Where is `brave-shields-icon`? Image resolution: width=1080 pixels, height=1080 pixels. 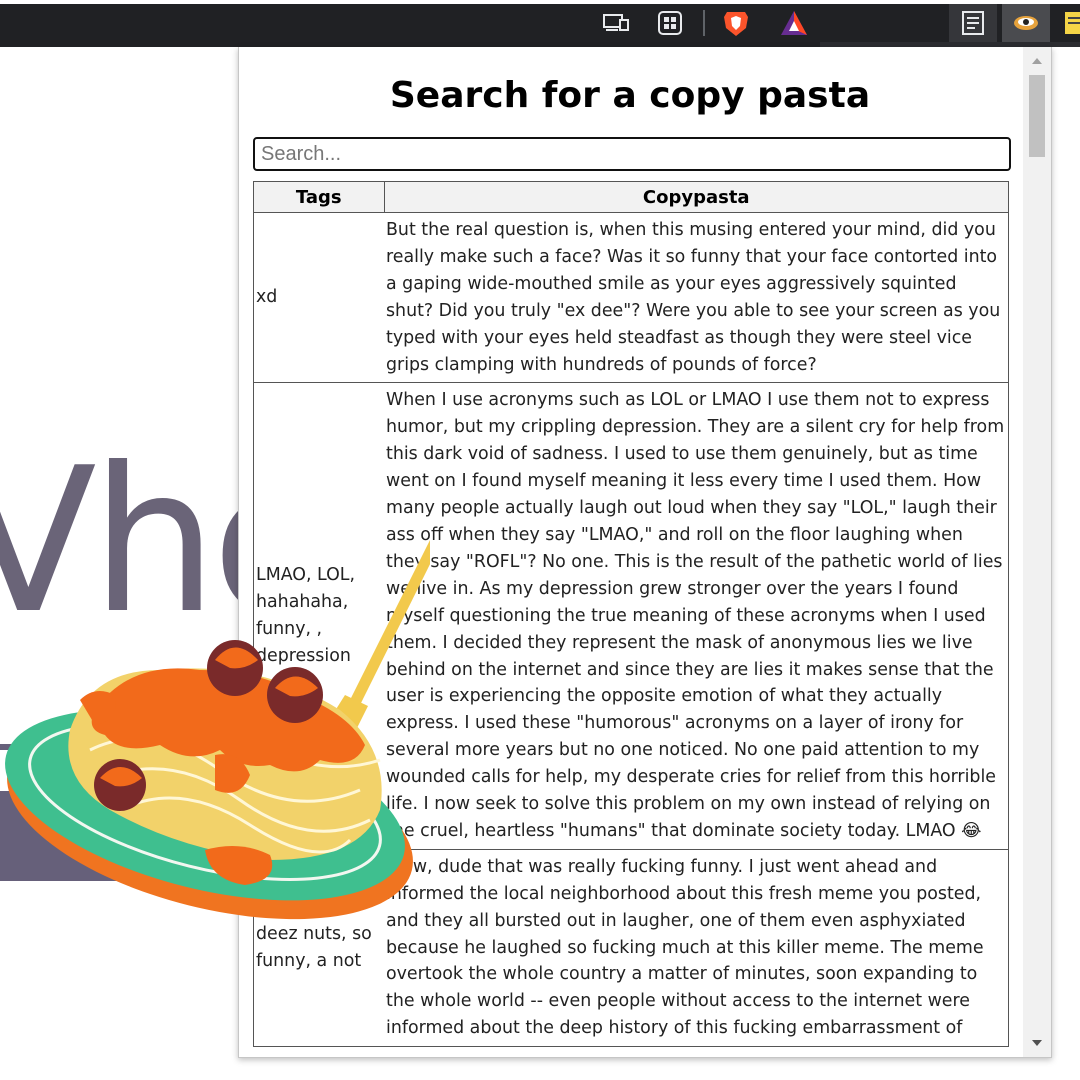
brave-shields-icon is located at coordinates (736, 23).